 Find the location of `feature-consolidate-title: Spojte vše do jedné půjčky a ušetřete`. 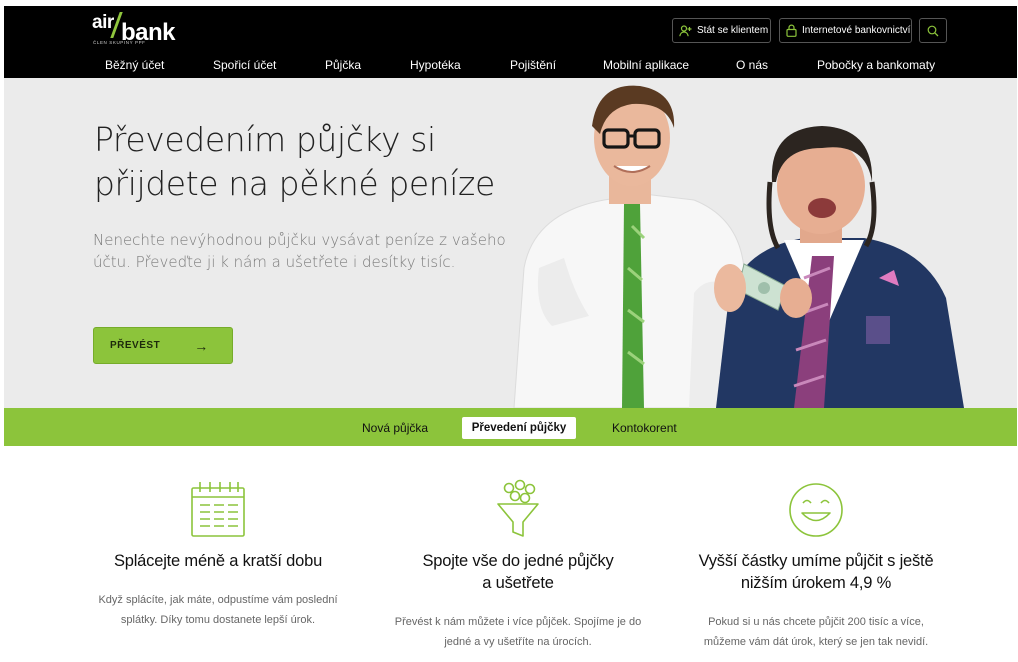

feature-consolidate-title: Spojte vše do jedné půjčky a ušetřete is located at coordinates (518, 572).